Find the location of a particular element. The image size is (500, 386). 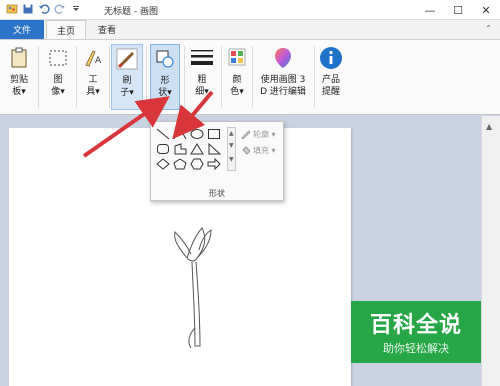

clipboard-button: 剪贴 板▾ is located at coordinates (19, 77).